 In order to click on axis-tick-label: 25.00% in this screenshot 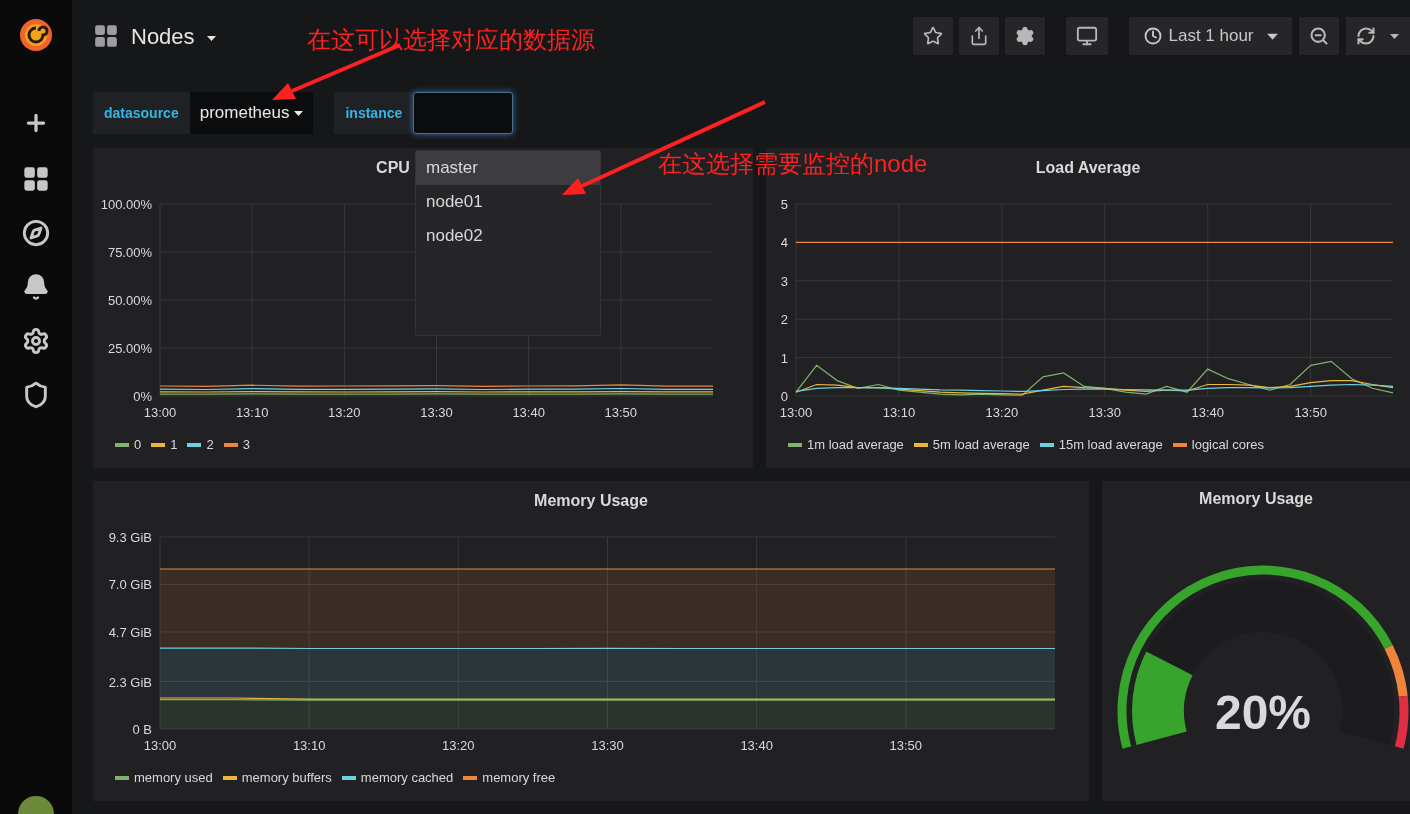, I will do `click(129, 348)`.